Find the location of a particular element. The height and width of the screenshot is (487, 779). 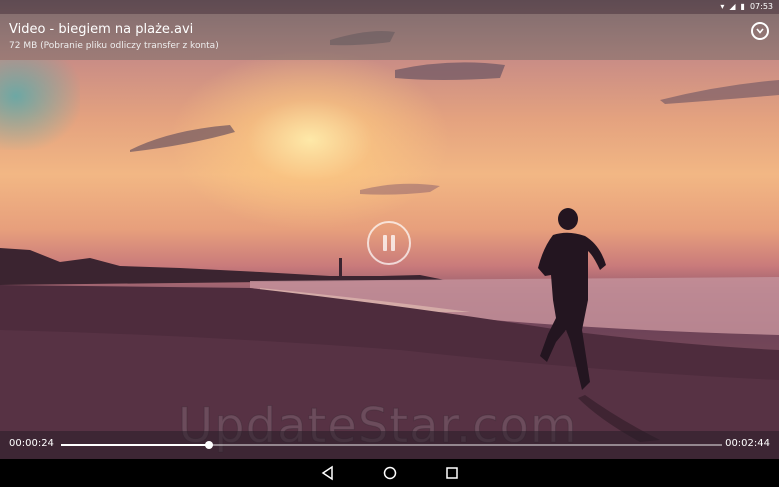

collapse-button is located at coordinates (760, 31).